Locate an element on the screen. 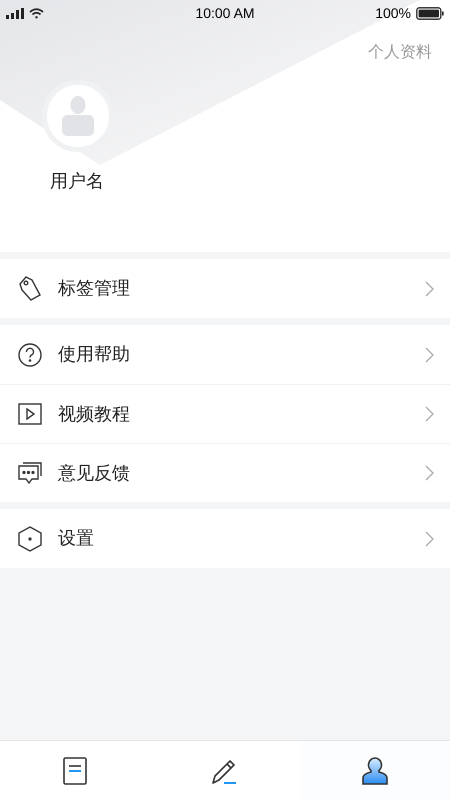  tab is located at coordinates (375, 770).